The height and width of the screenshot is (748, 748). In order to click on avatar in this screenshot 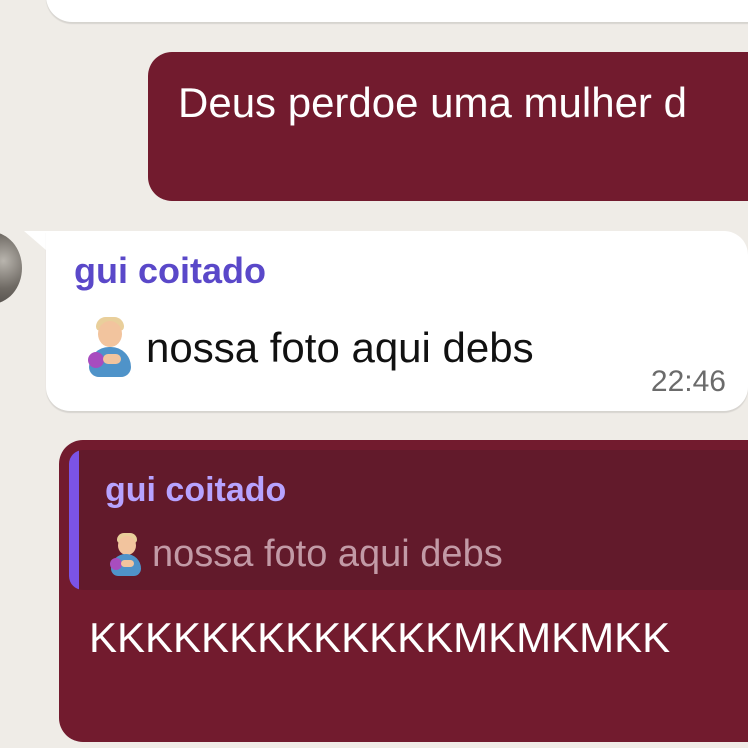, I will do `click(11, 268)`.